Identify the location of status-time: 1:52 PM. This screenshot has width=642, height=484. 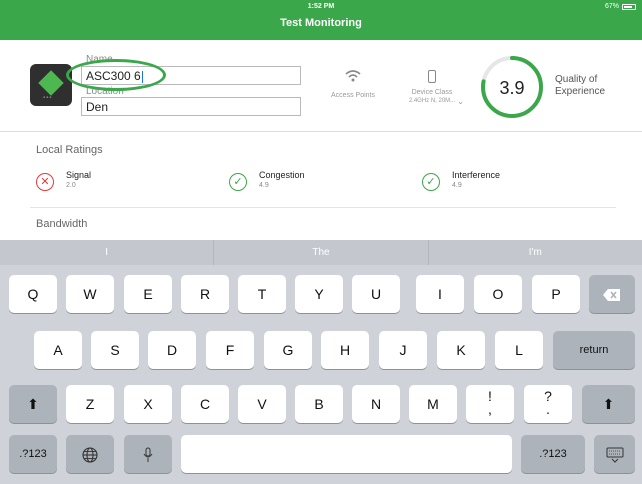
(321, 6).